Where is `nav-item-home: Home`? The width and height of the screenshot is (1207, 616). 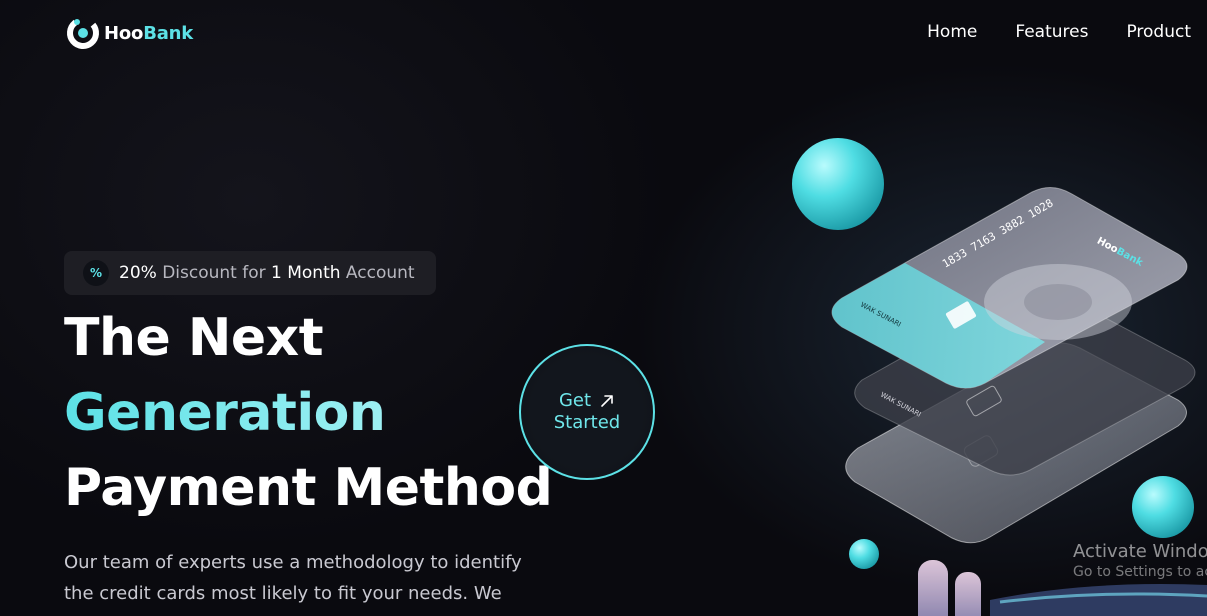 nav-item-home: Home is located at coordinates (952, 32).